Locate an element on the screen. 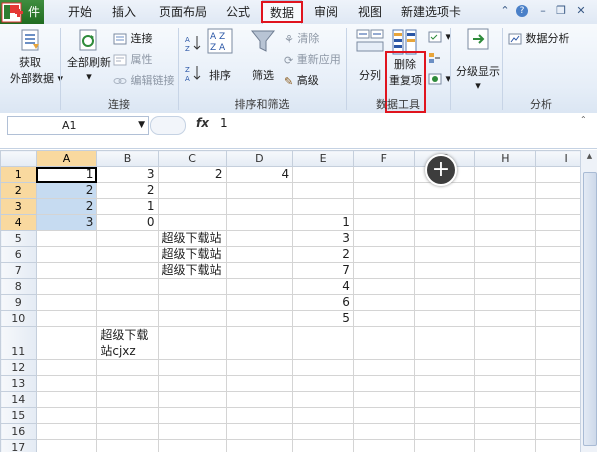  tab-home: 开始 is located at coordinates (80, 12).